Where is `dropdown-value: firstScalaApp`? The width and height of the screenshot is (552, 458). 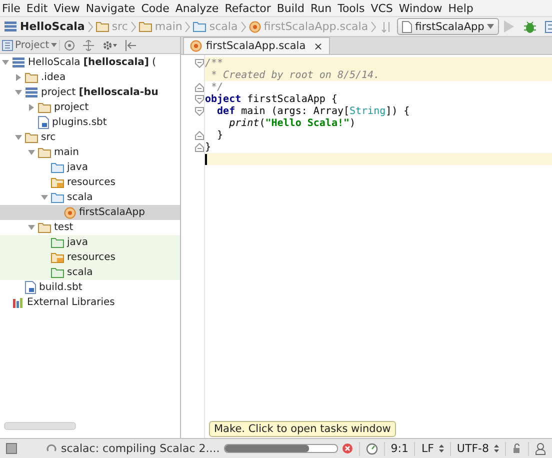
dropdown-value: firstScalaApp is located at coordinates (449, 26).